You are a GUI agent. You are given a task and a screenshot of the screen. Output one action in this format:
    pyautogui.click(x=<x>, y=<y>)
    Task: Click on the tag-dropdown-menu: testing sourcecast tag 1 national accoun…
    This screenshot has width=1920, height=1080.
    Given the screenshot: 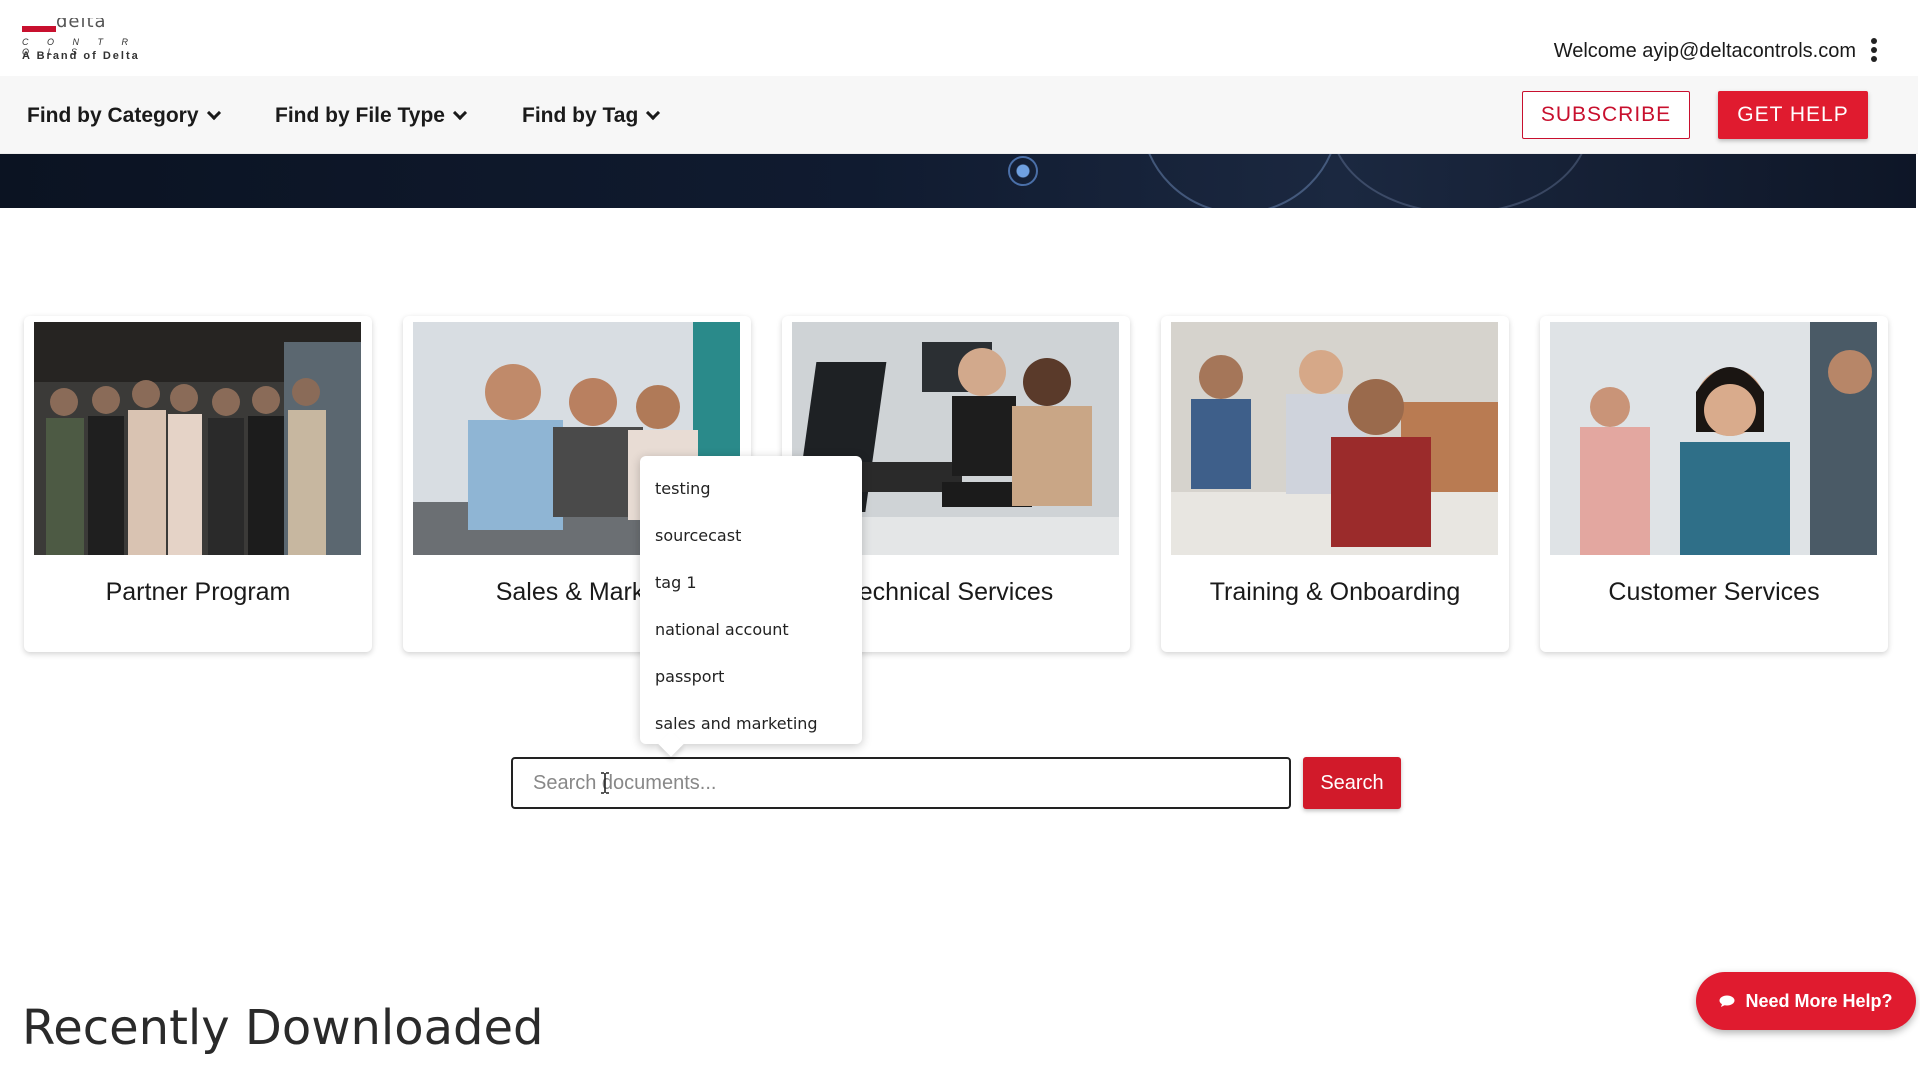 What is the action you would take?
    pyautogui.click(x=751, y=606)
    